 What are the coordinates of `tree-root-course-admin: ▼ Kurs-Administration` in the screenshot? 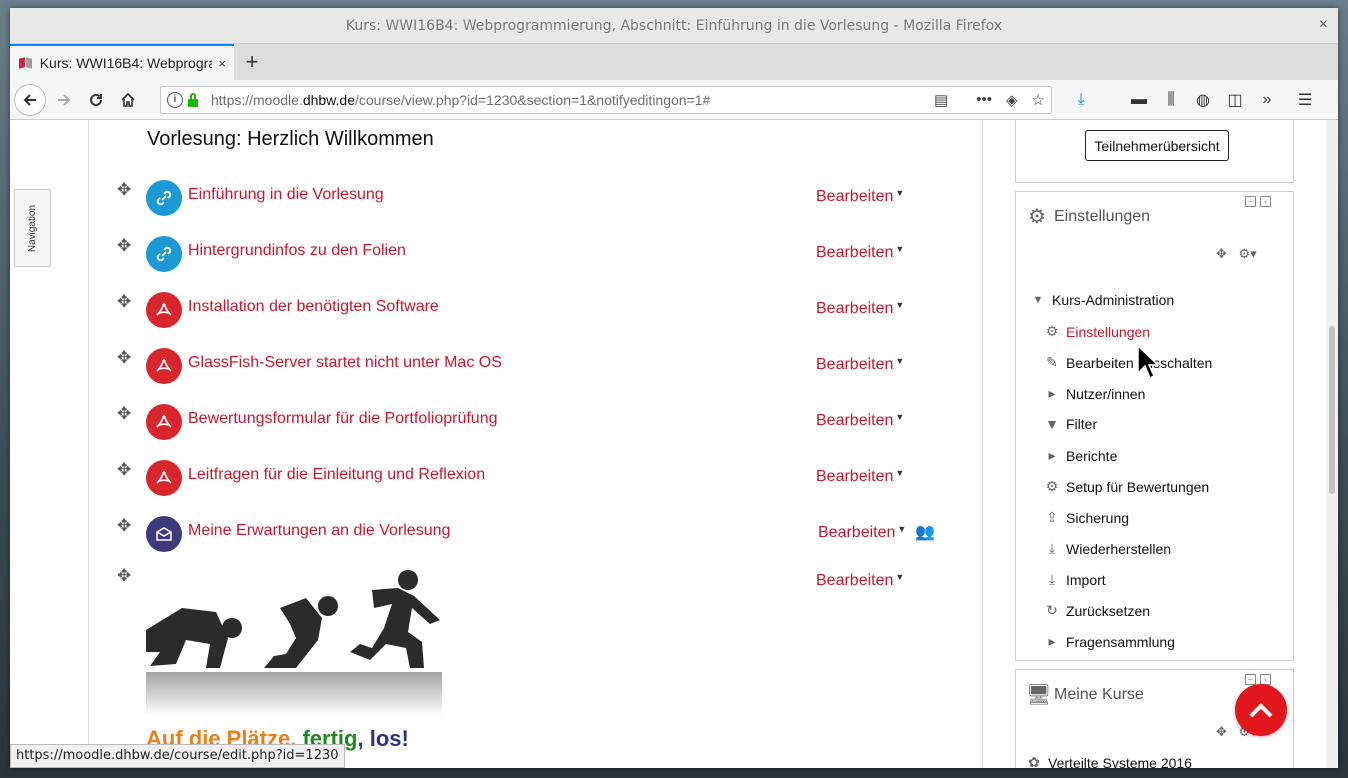 It's located at (1102, 300).